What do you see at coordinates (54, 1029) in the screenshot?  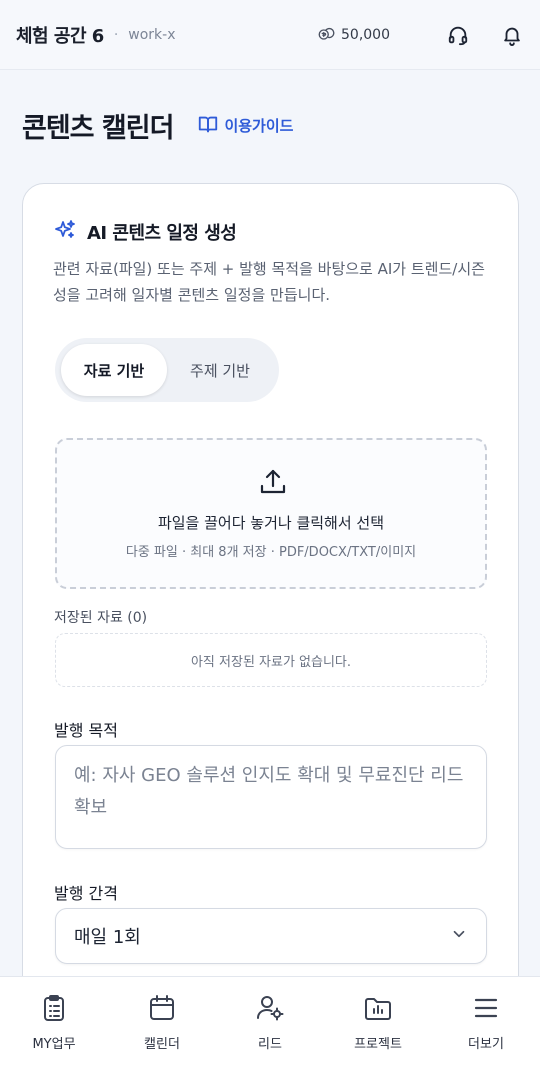 I see `nav-my-work: MY업무` at bounding box center [54, 1029].